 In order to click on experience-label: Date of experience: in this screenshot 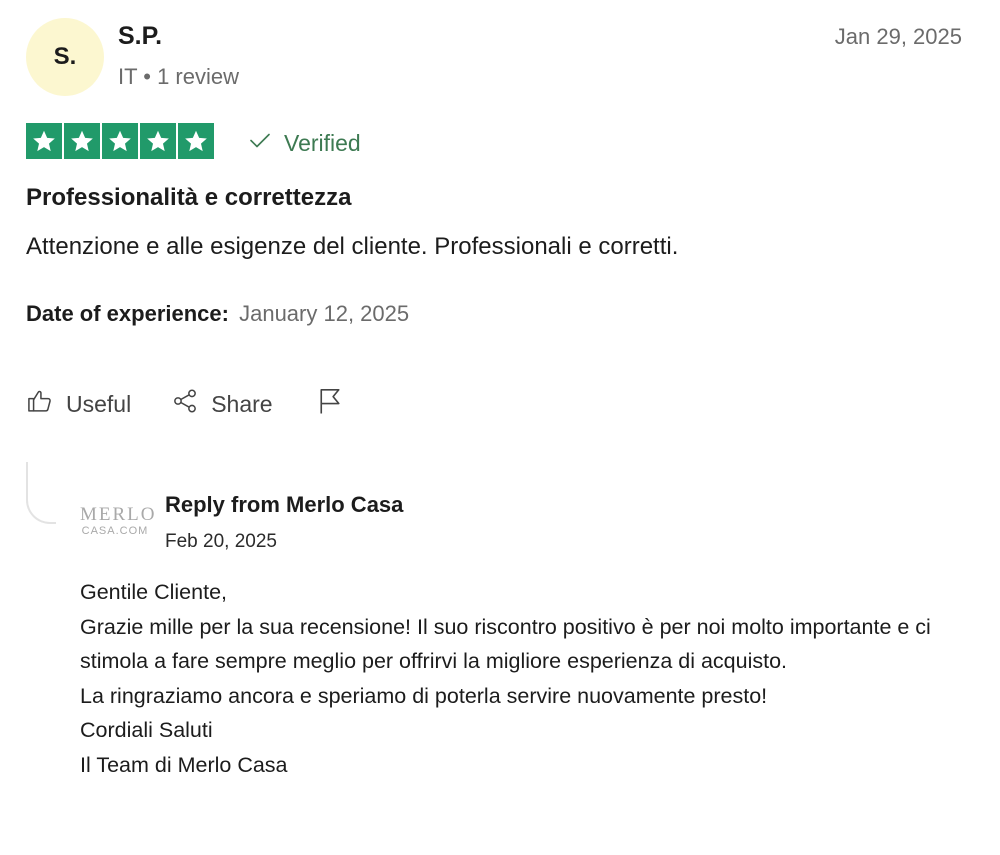, I will do `click(127, 313)`.